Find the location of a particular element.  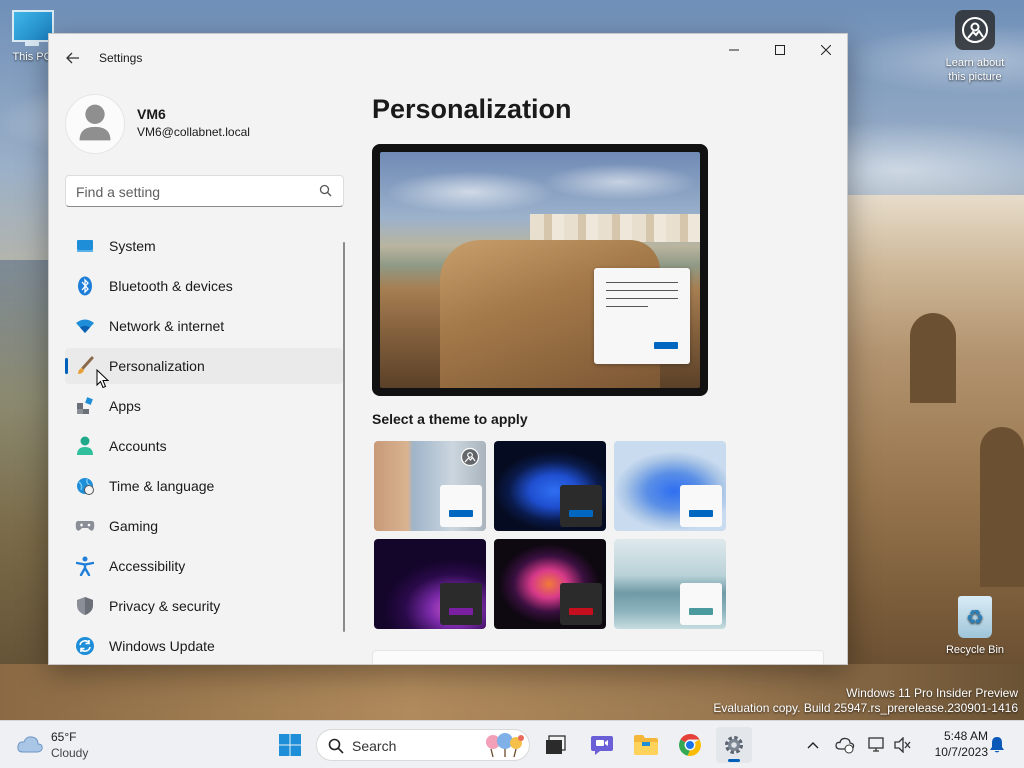

chat-icon is located at coordinates (602, 745).